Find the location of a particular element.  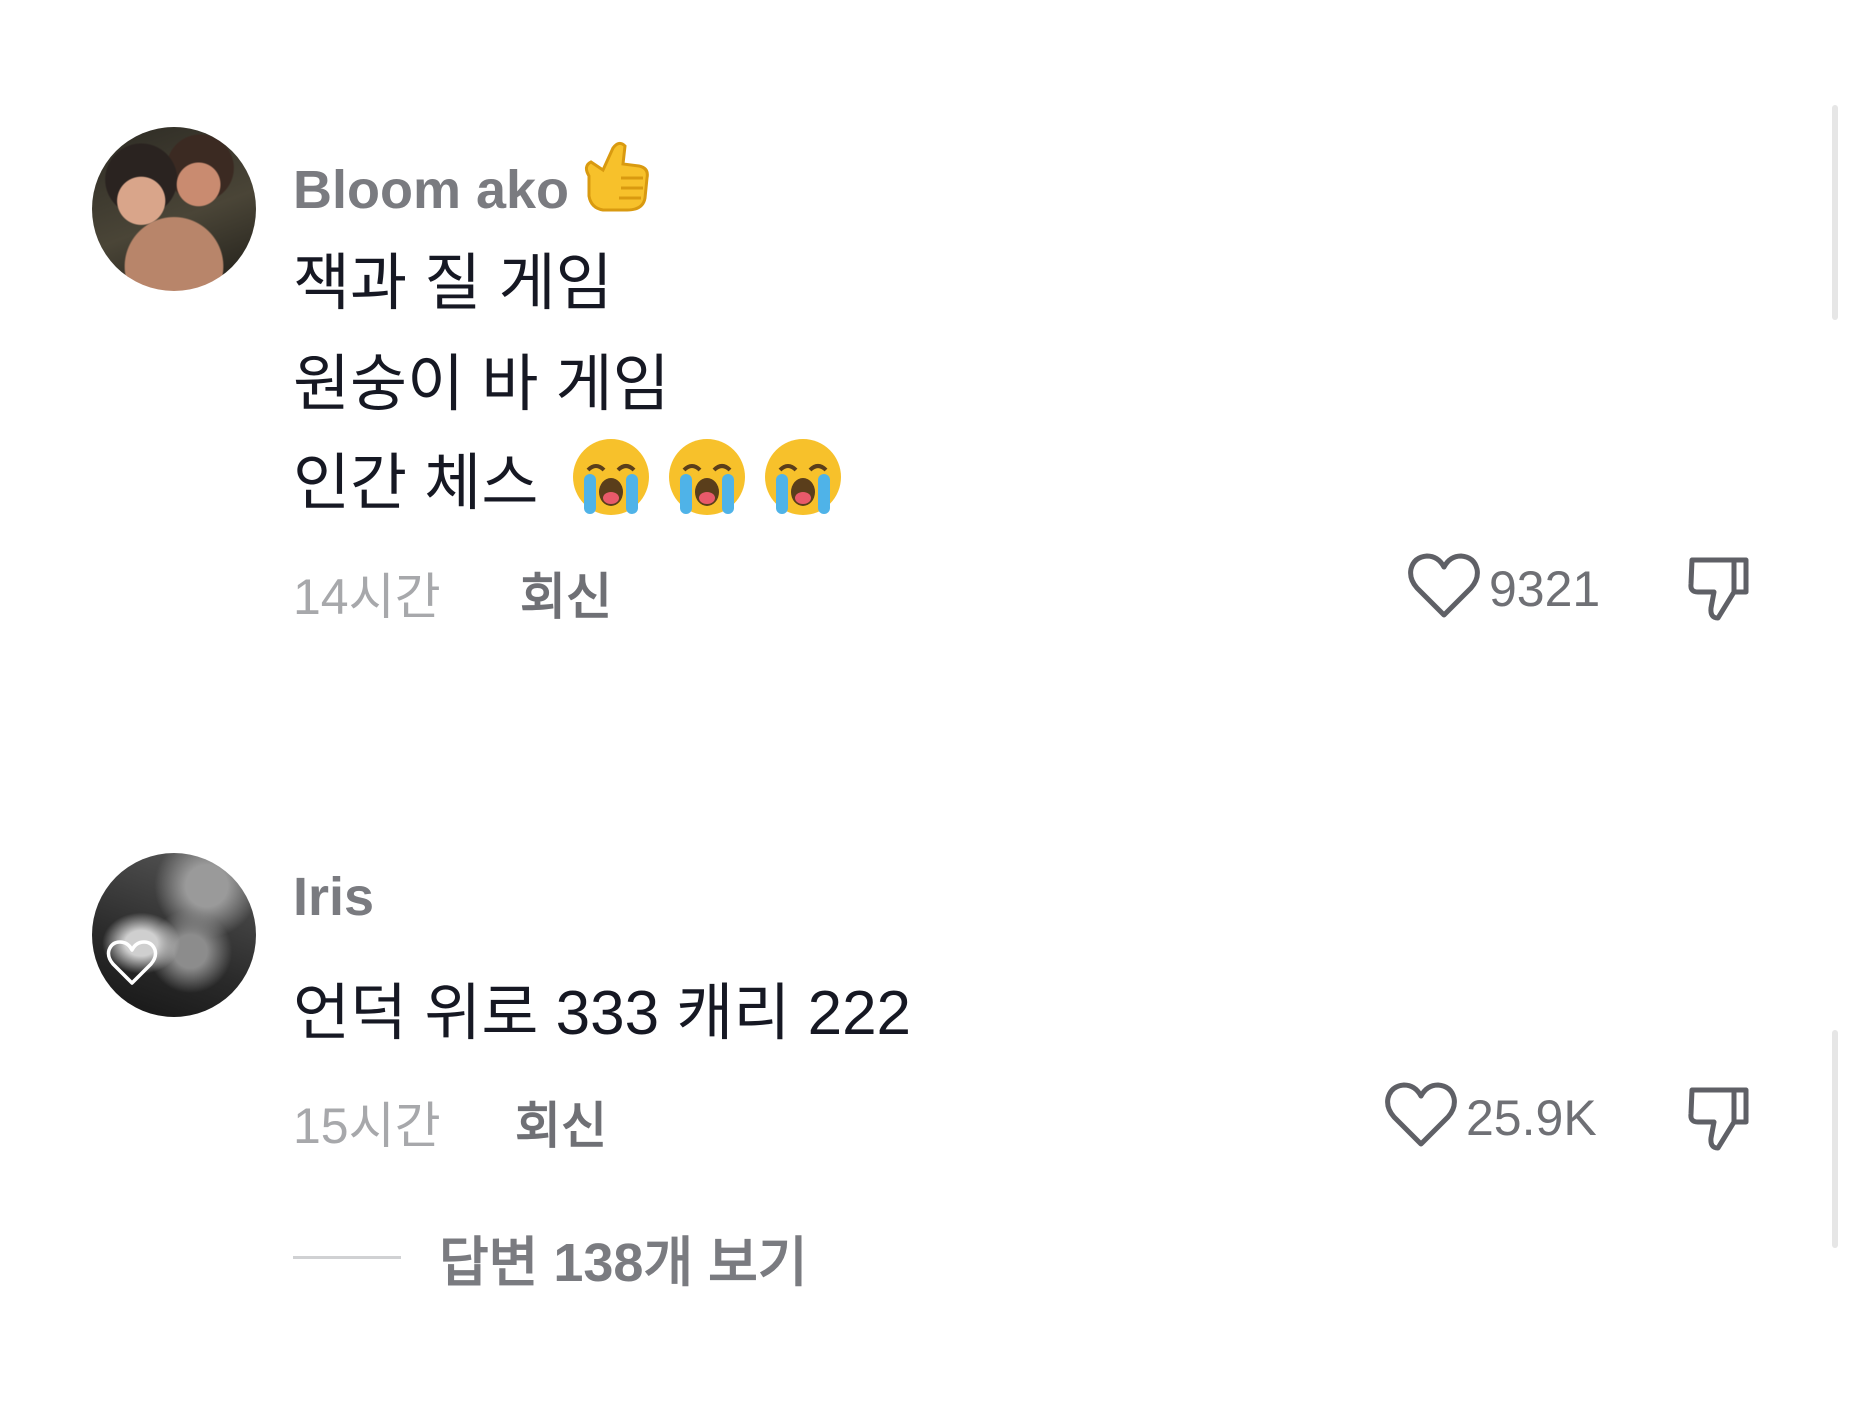

dislike-button is located at coordinates (1719, 1119).